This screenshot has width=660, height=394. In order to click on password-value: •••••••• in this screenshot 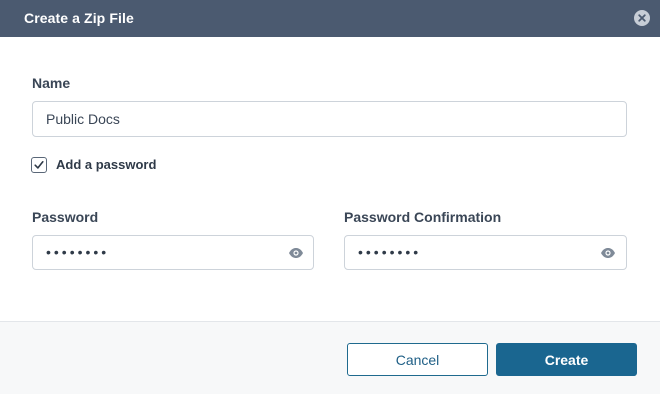, I will do `click(78, 252)`.